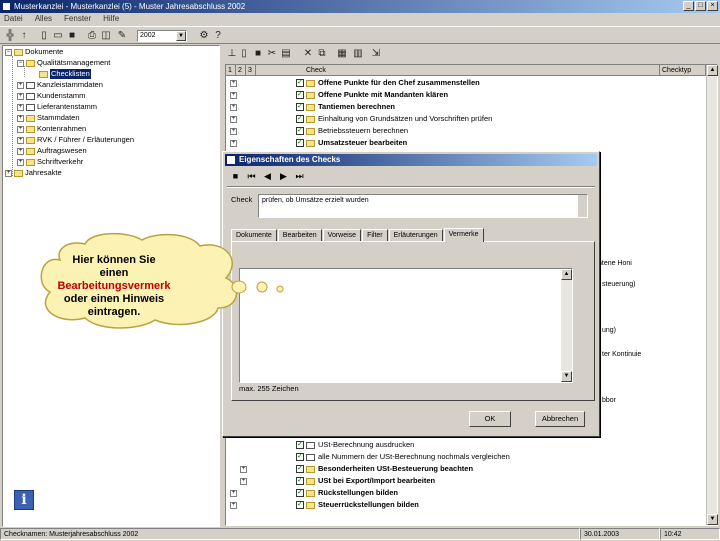 This screenshot has height=541, width=720. Describe the element at coordinates (308, 54) in the screenshot. I see `delete-icon: ✕` at that location.